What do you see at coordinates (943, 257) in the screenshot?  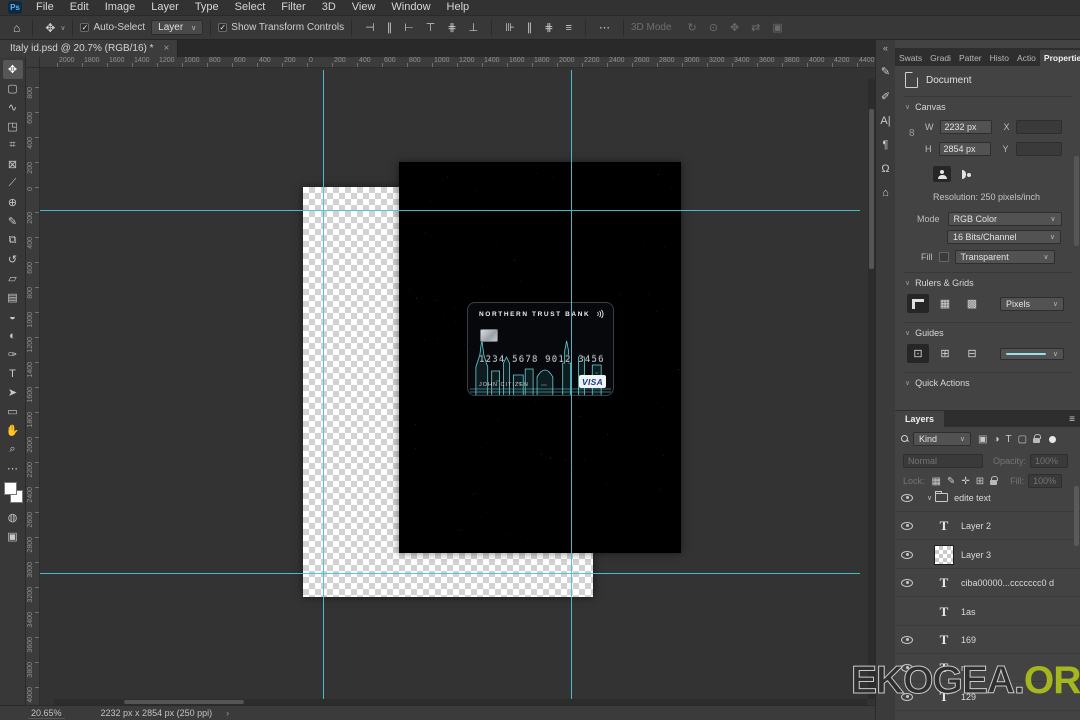 I see `fill-color-swatch` at bounding box center [943, 257].